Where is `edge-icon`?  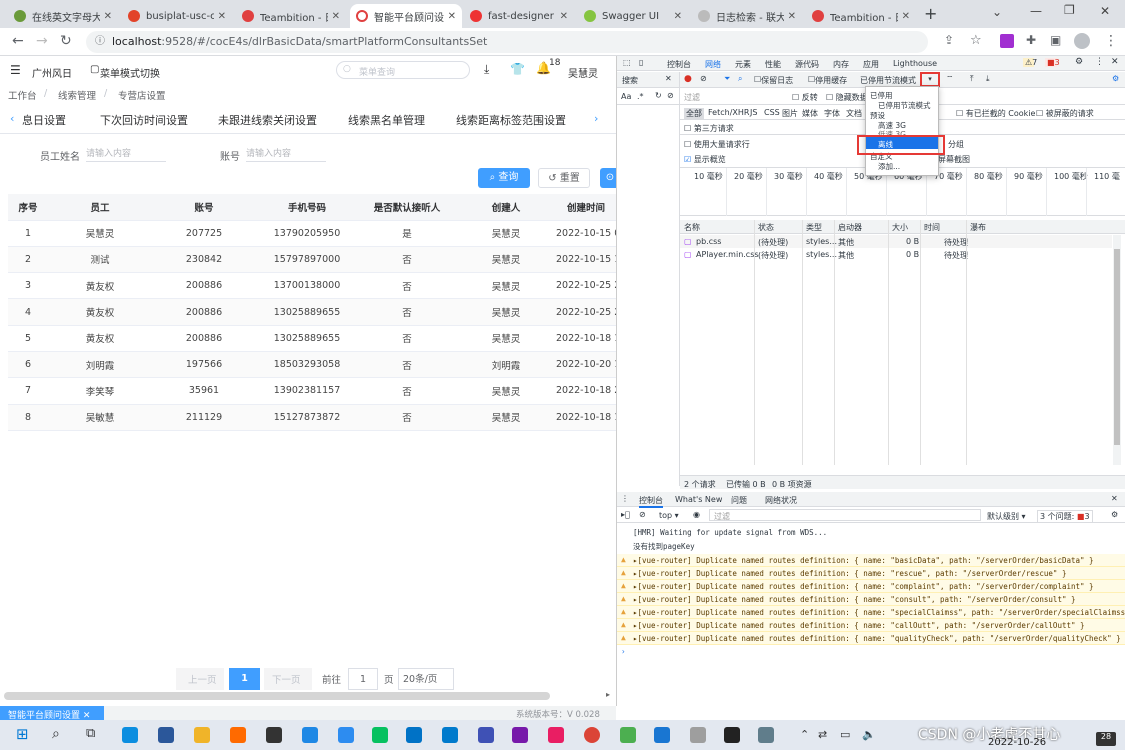 edge-icon is located at coordinates (130, 735).